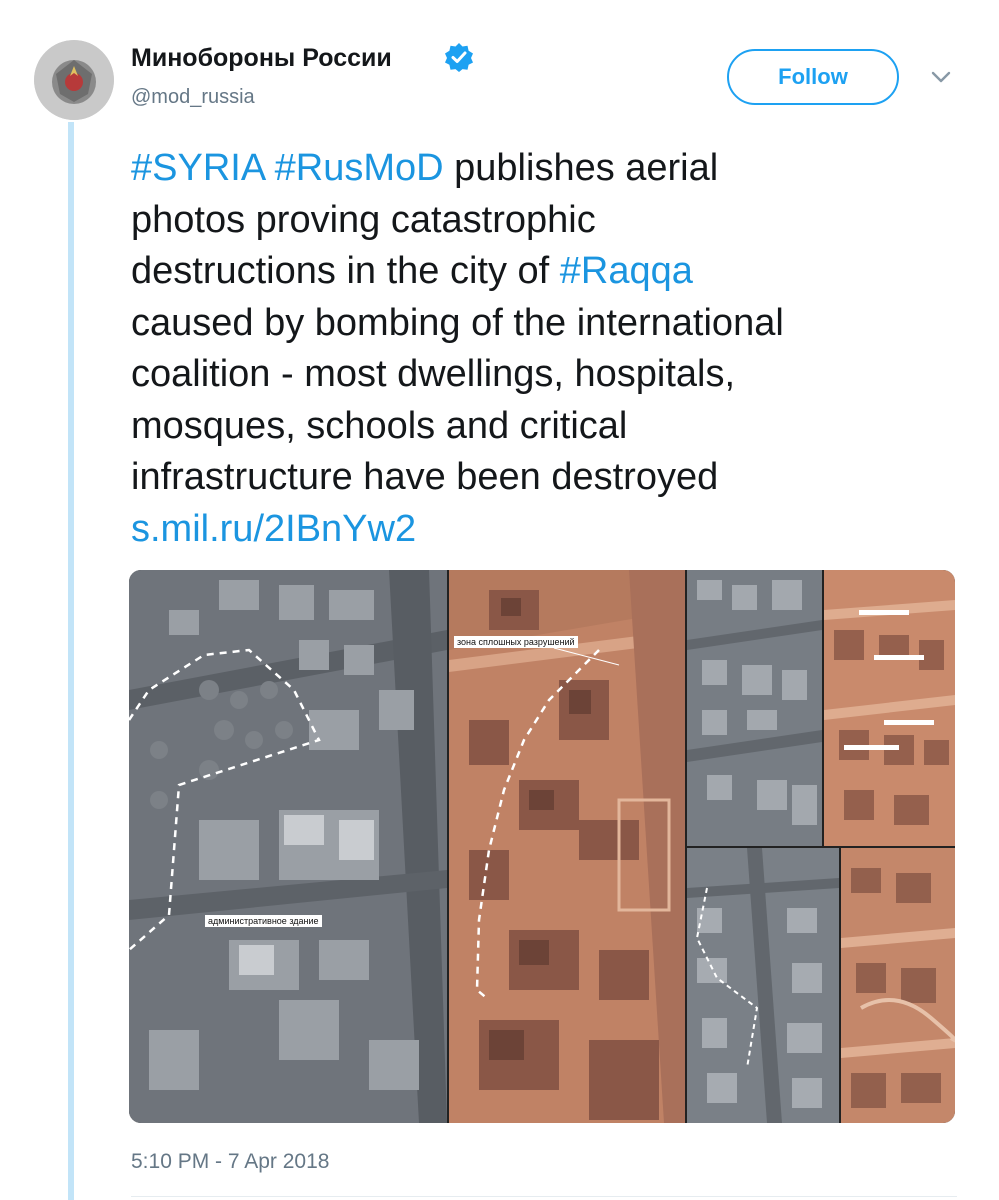 The image size is (999, 1200). I want to click on hashtag-link: #RusMoD, so click(359, 168).